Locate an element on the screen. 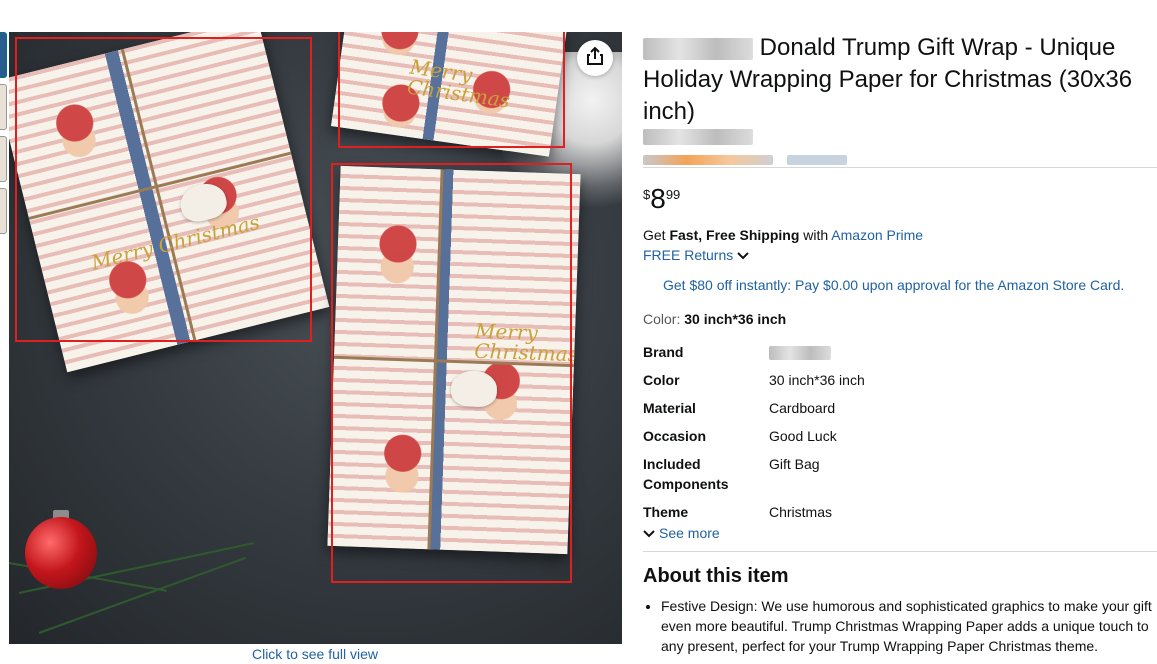 This screenshot has width=1157, height=664. spec-row: Included Components Gift Bag is located at coordinates (754, 478).